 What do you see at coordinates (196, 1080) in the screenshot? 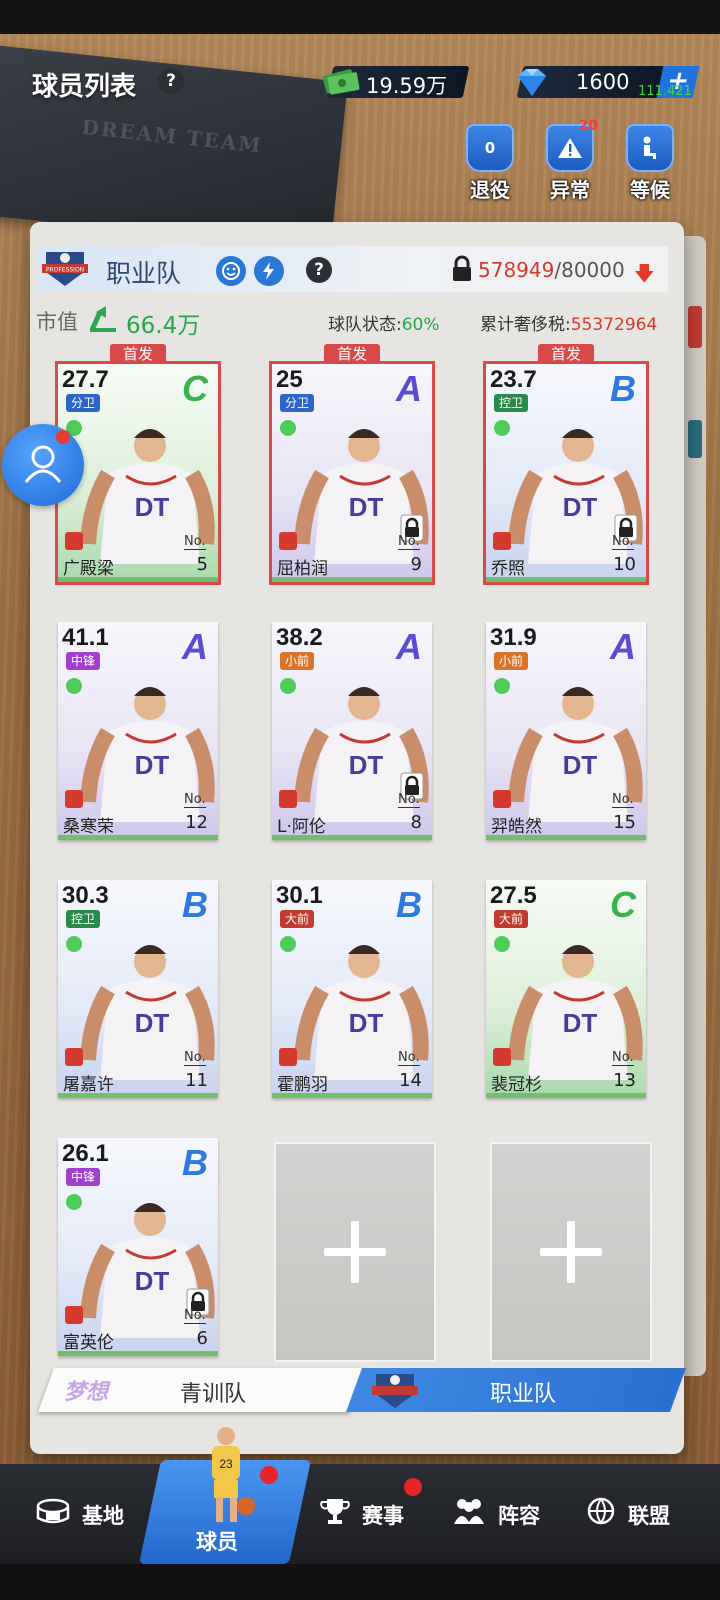
I see `player-number: 11` at bounding box center [196, 1080].